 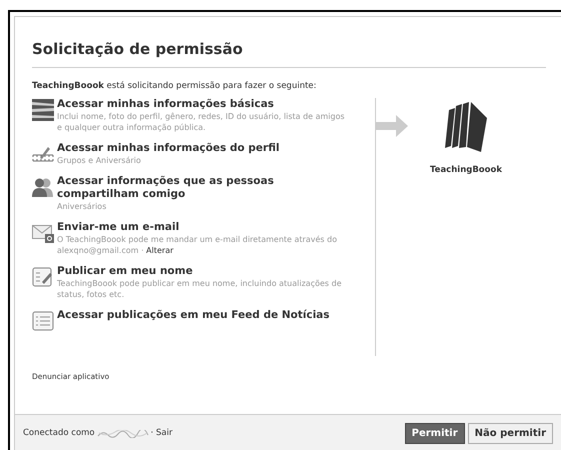 What do you see at coordinates (43, 187) in the screenshot?
I see `people-icon` at bounding box center [43, 187].